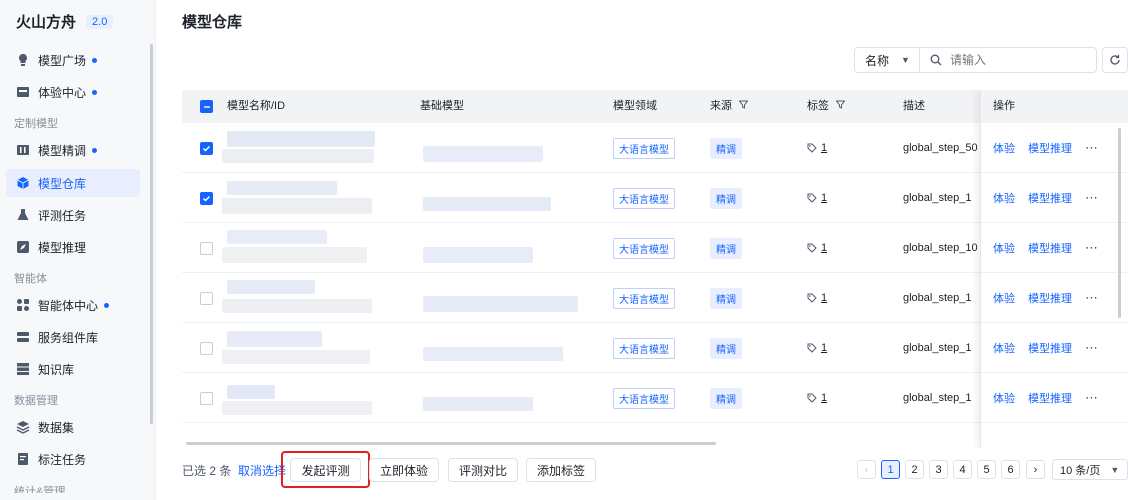  What do you see at coordinates (986, 469) in the screenshot?
I see `page-button-5: 5` at bounding box center [986, 469].